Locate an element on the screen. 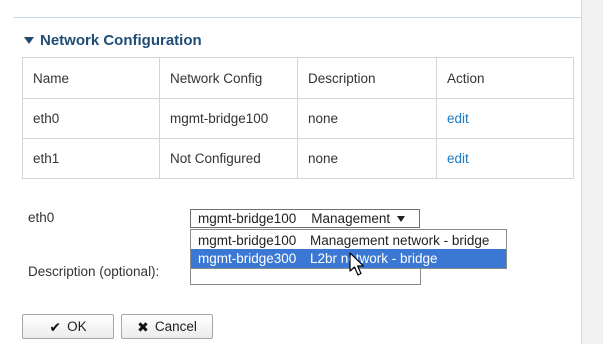  ok-button: ✔ OK is located at coordinates (68, 326).